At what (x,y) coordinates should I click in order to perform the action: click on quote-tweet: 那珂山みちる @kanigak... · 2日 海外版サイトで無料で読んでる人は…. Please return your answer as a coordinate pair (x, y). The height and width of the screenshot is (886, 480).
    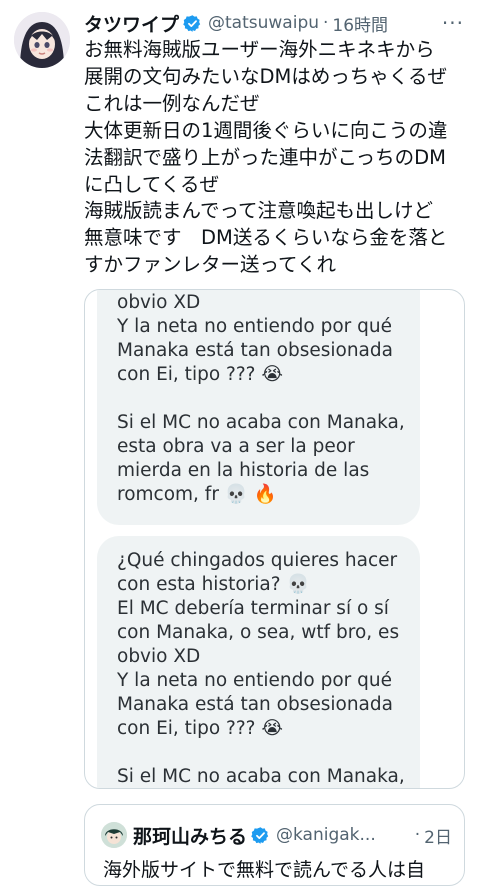
    Looking at the image, I should click on (274, 845).